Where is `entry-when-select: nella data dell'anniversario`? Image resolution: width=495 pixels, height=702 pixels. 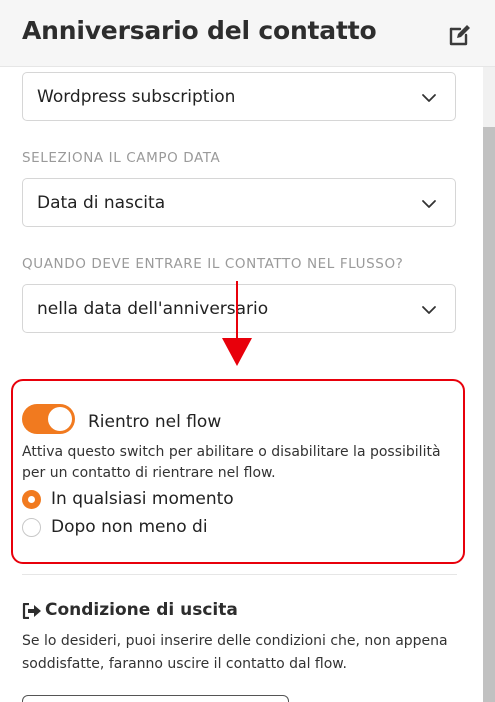 entry-when-select: nella data dell'anniversario is located at coordinates (239, 308).